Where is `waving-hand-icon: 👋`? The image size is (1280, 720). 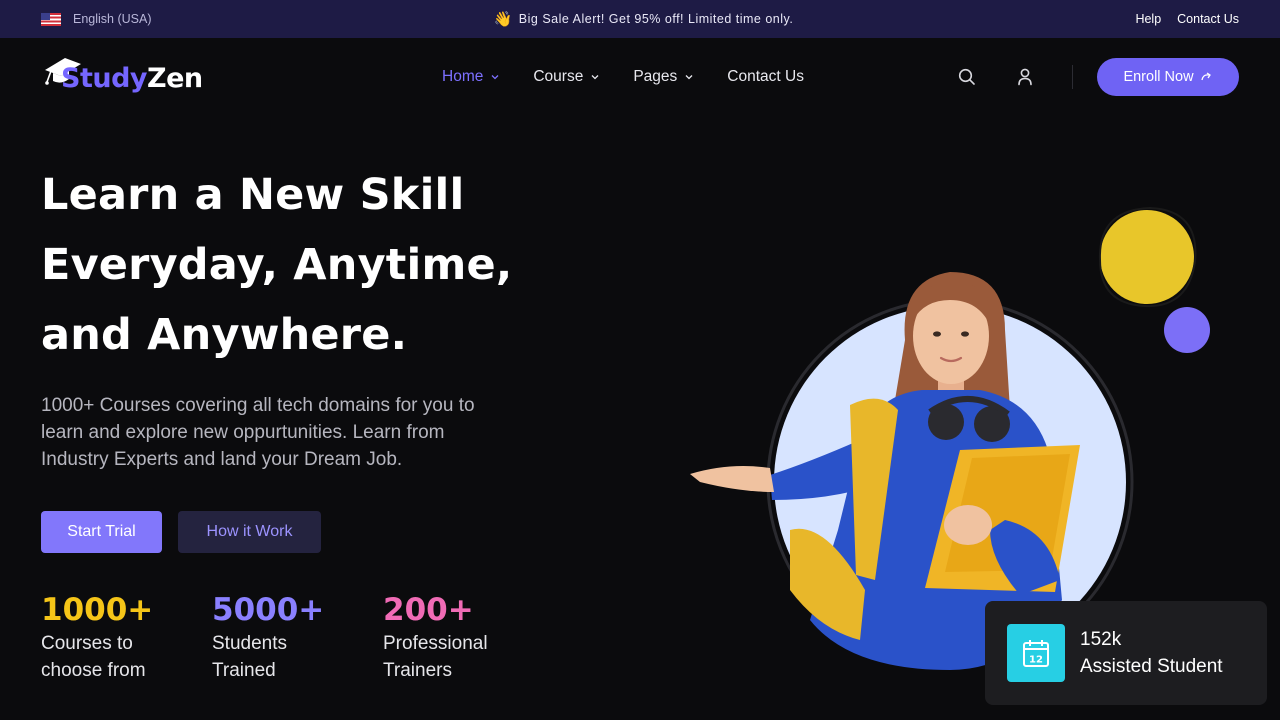
waving-hand-icon: 👋 is located at coordinates (503, 19).